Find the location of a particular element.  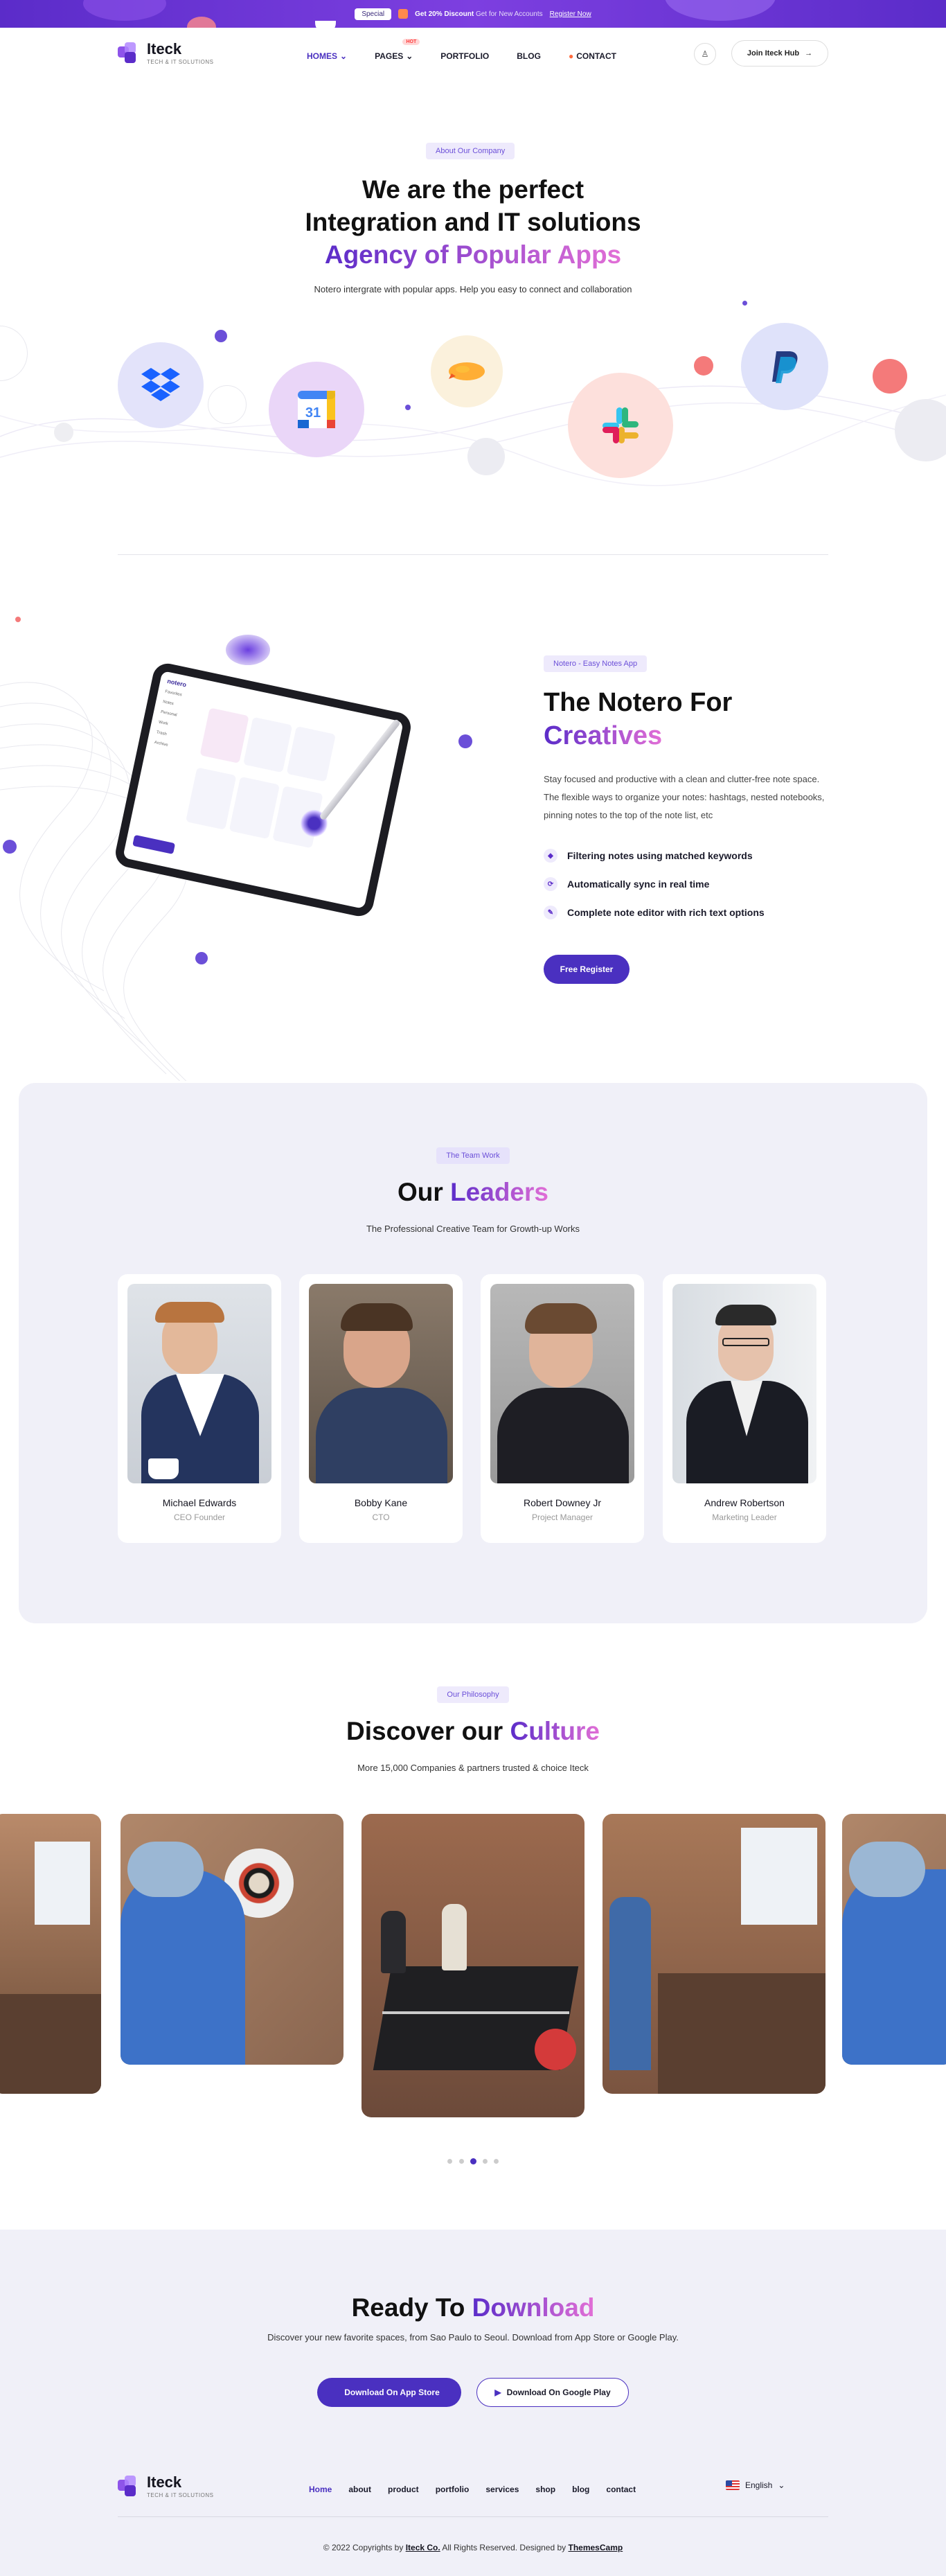

footer-link-services: services is located at coordinates (502, 2489).